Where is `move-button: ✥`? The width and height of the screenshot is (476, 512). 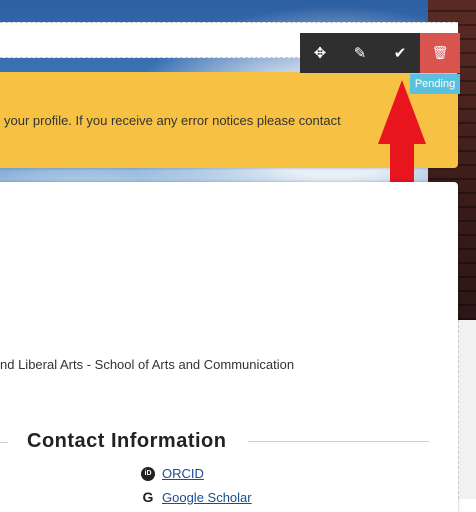
move-button: ✥ is located at coordinates (320, 53).